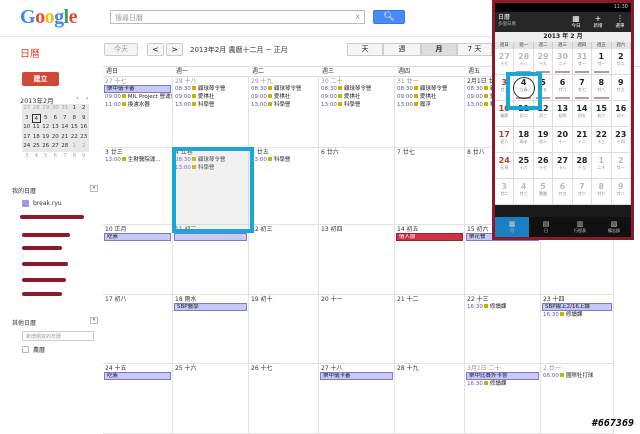  Describe the element at coordinates (357, 16) in the screenshot. I see `clear-icon: x` at that location.